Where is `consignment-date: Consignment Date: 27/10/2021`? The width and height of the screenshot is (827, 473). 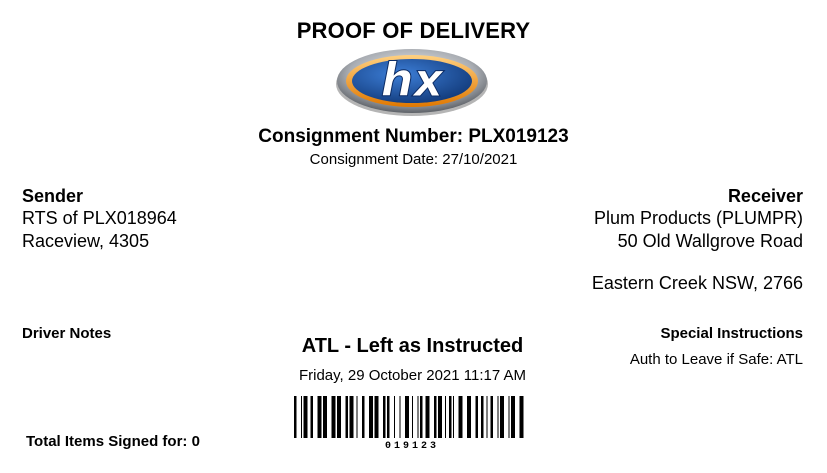 consignment-date: Consignment Date: 27/10/2021 is located at coordinates (413, 159).